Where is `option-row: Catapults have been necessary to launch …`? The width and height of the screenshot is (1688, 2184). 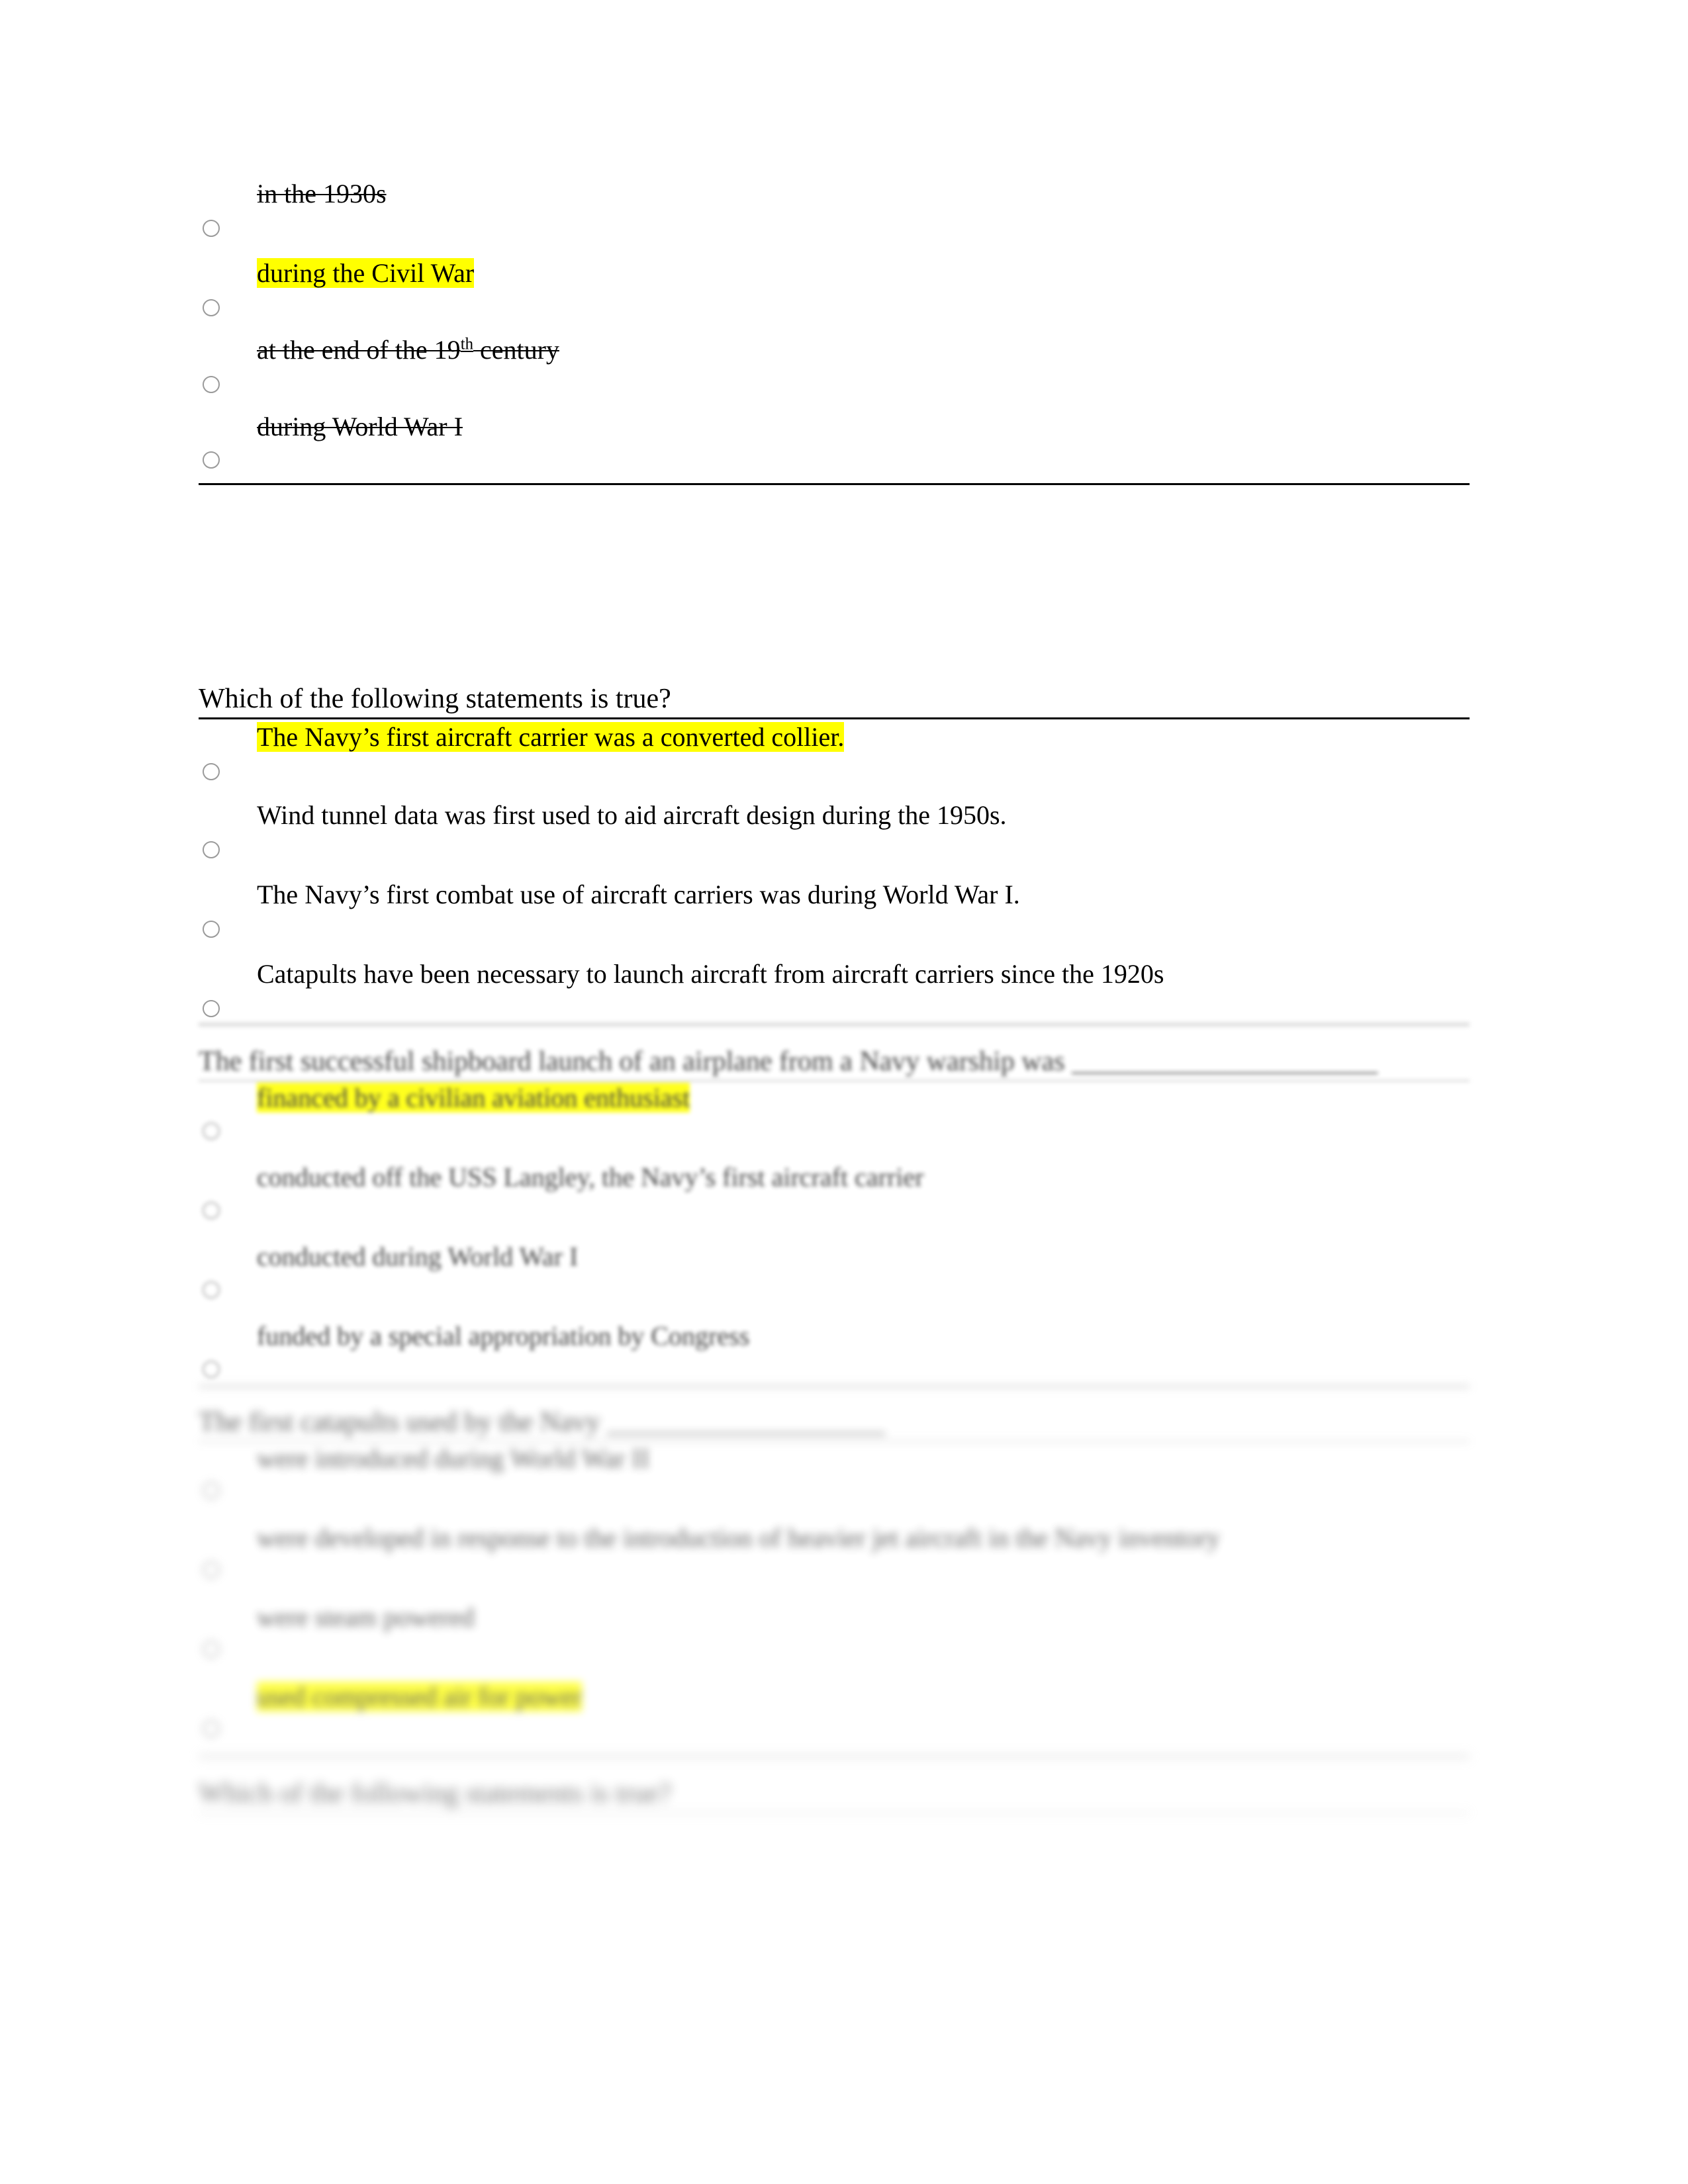 option-row: Catapults have been necessary to launch … is located at coordinates (834, 991).